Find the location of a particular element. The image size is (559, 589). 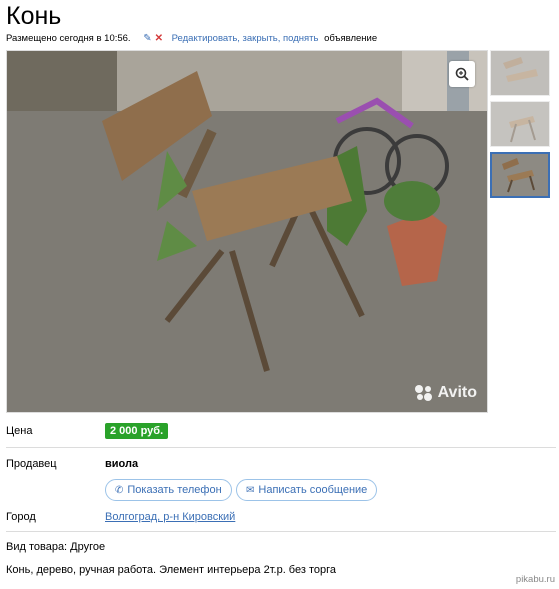

posted-date: Размещено сегодня в 10:56. is located at coordinates (68, 38).